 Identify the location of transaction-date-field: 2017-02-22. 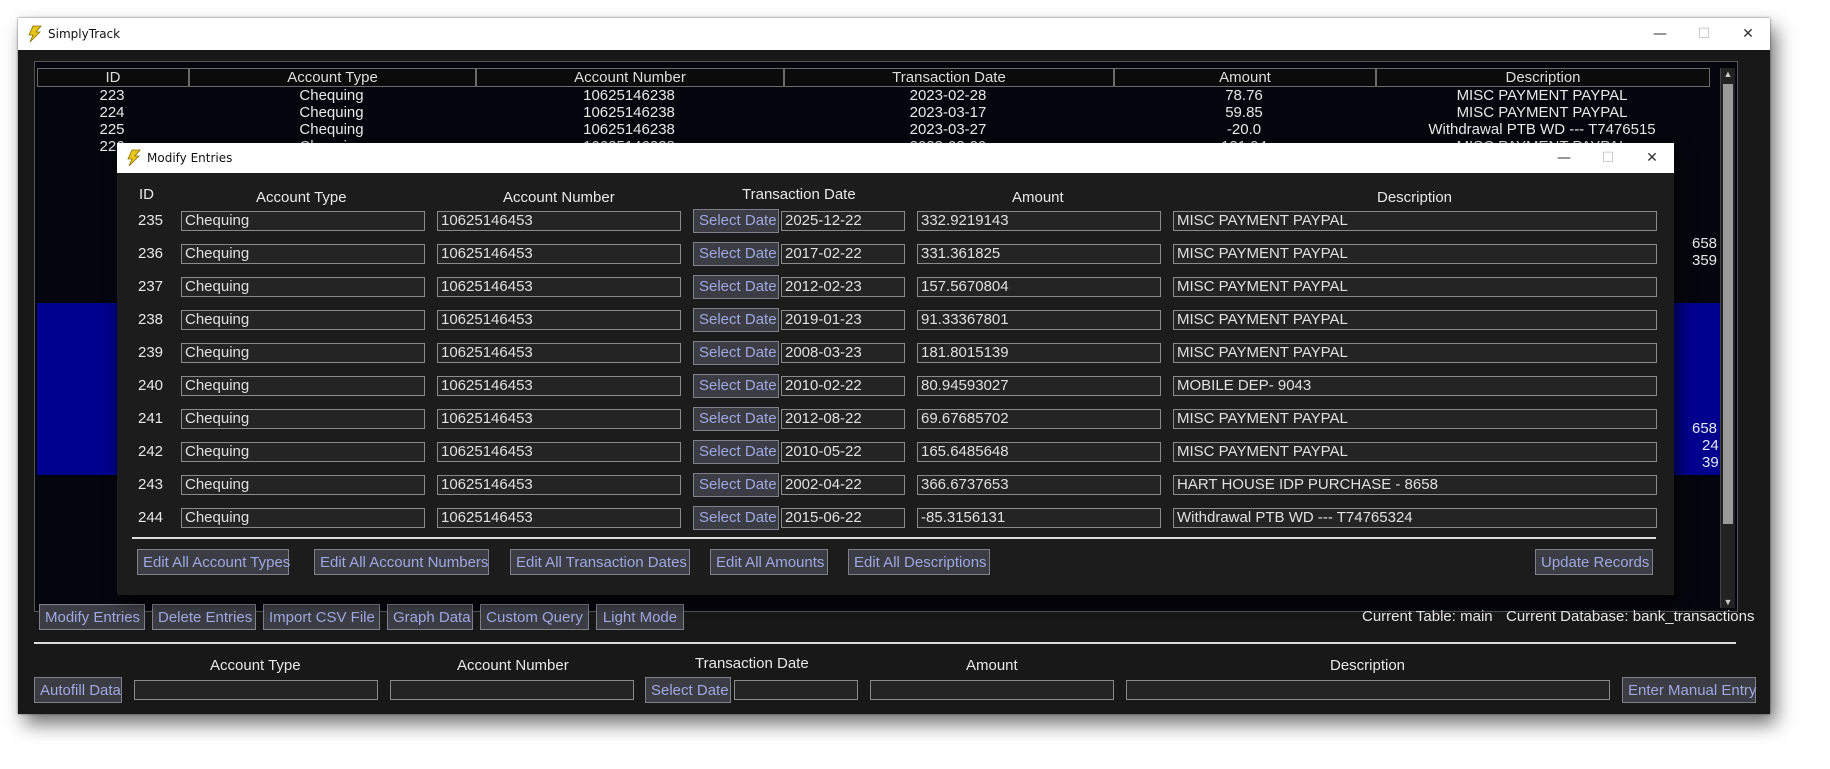
(843, 254).